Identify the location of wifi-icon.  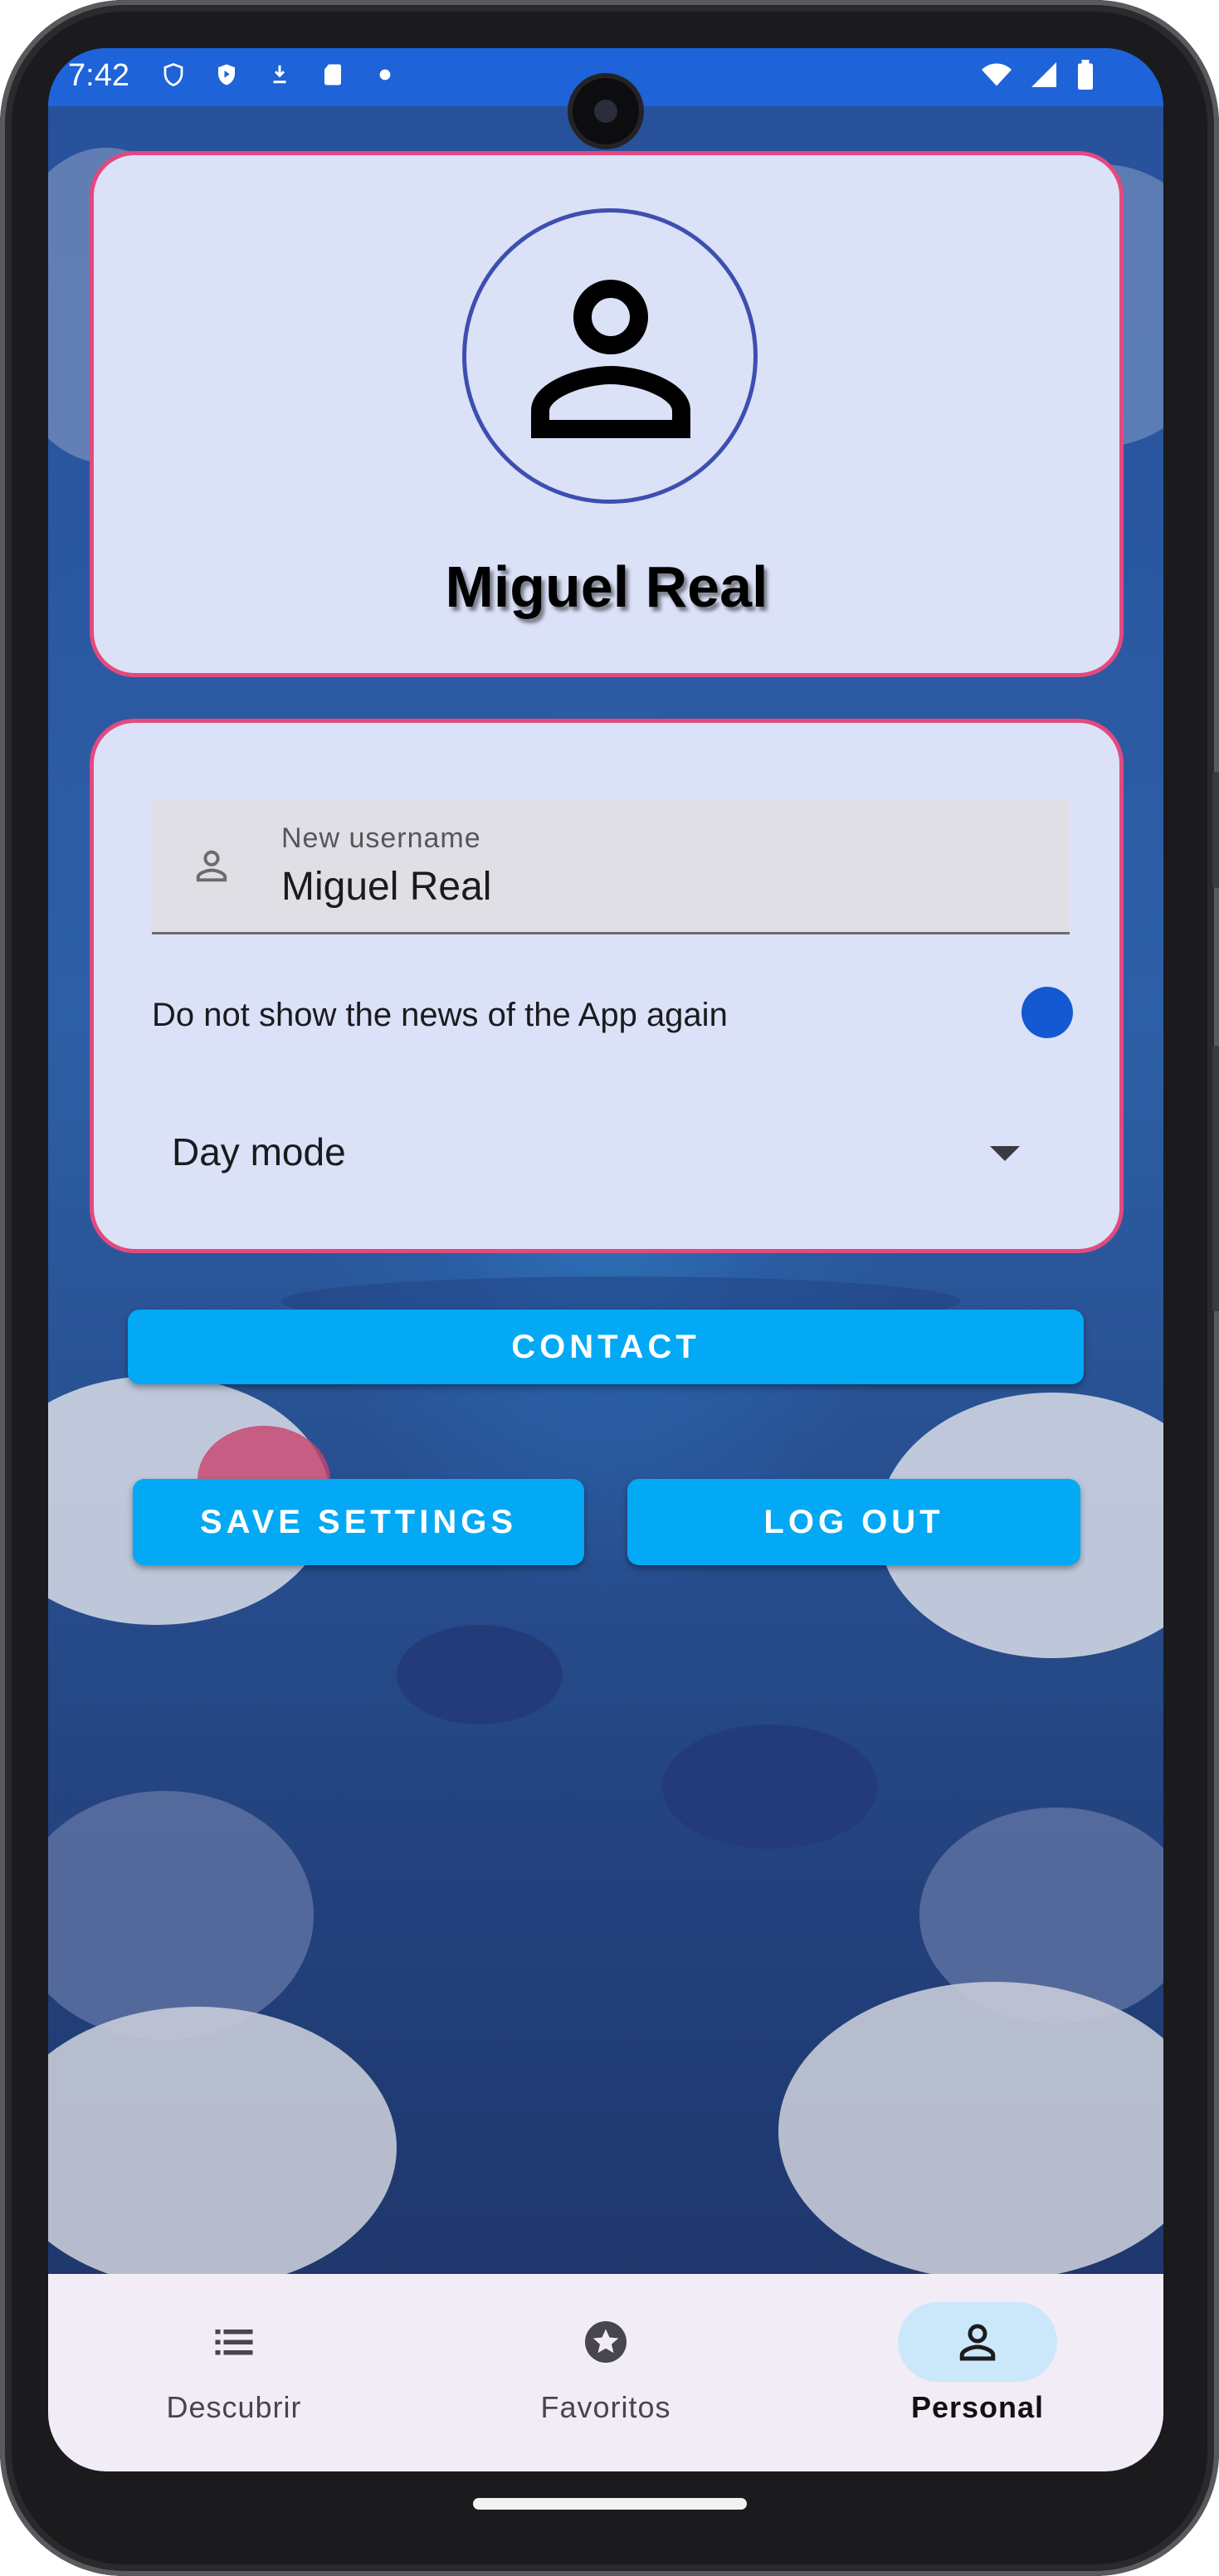
(997, 75).